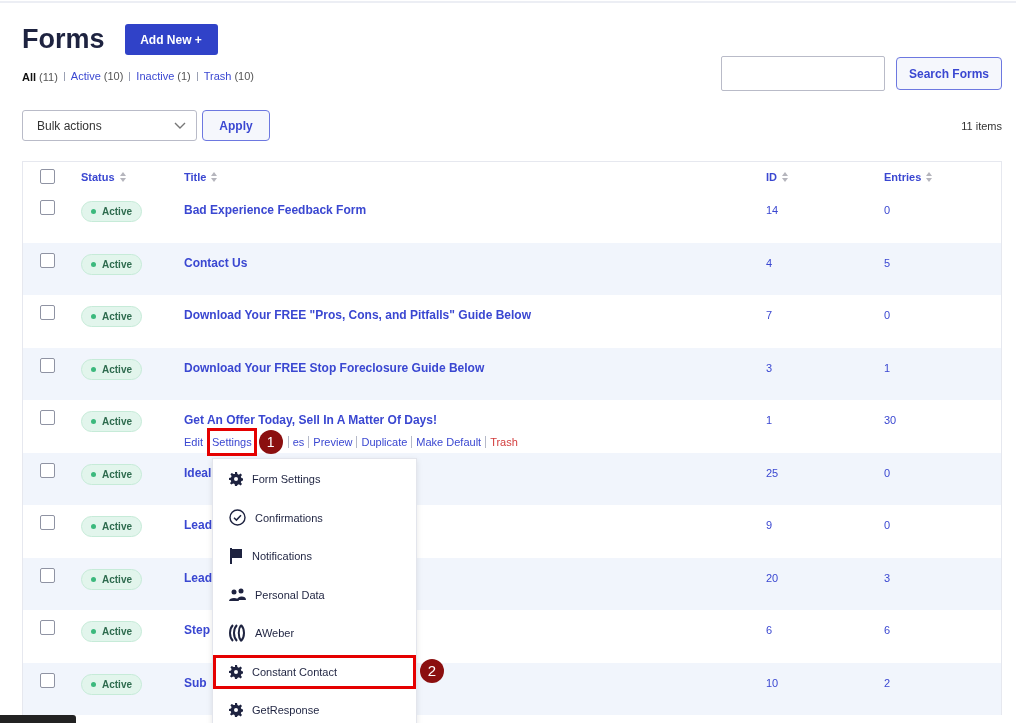  Describe the element at coordinates (195, 682) in the screenshot. I see `form-title-link: Sub` at that location.